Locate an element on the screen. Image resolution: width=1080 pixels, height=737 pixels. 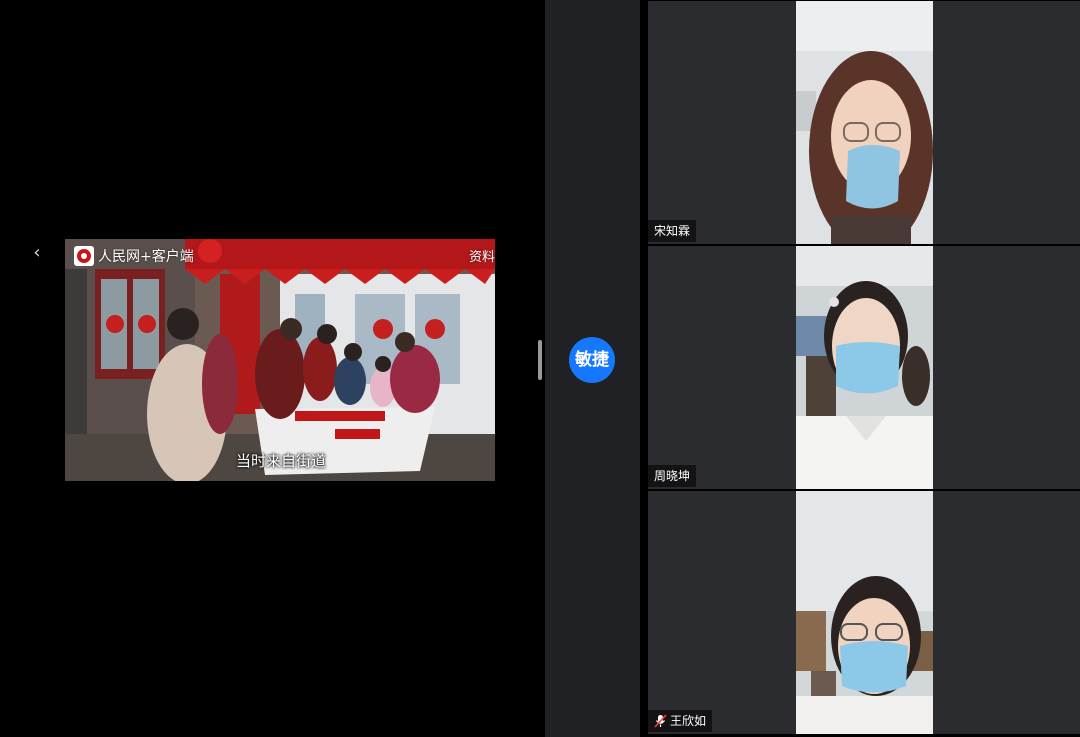
video-tag-label: 资料 is located at coordinates (481, 257).